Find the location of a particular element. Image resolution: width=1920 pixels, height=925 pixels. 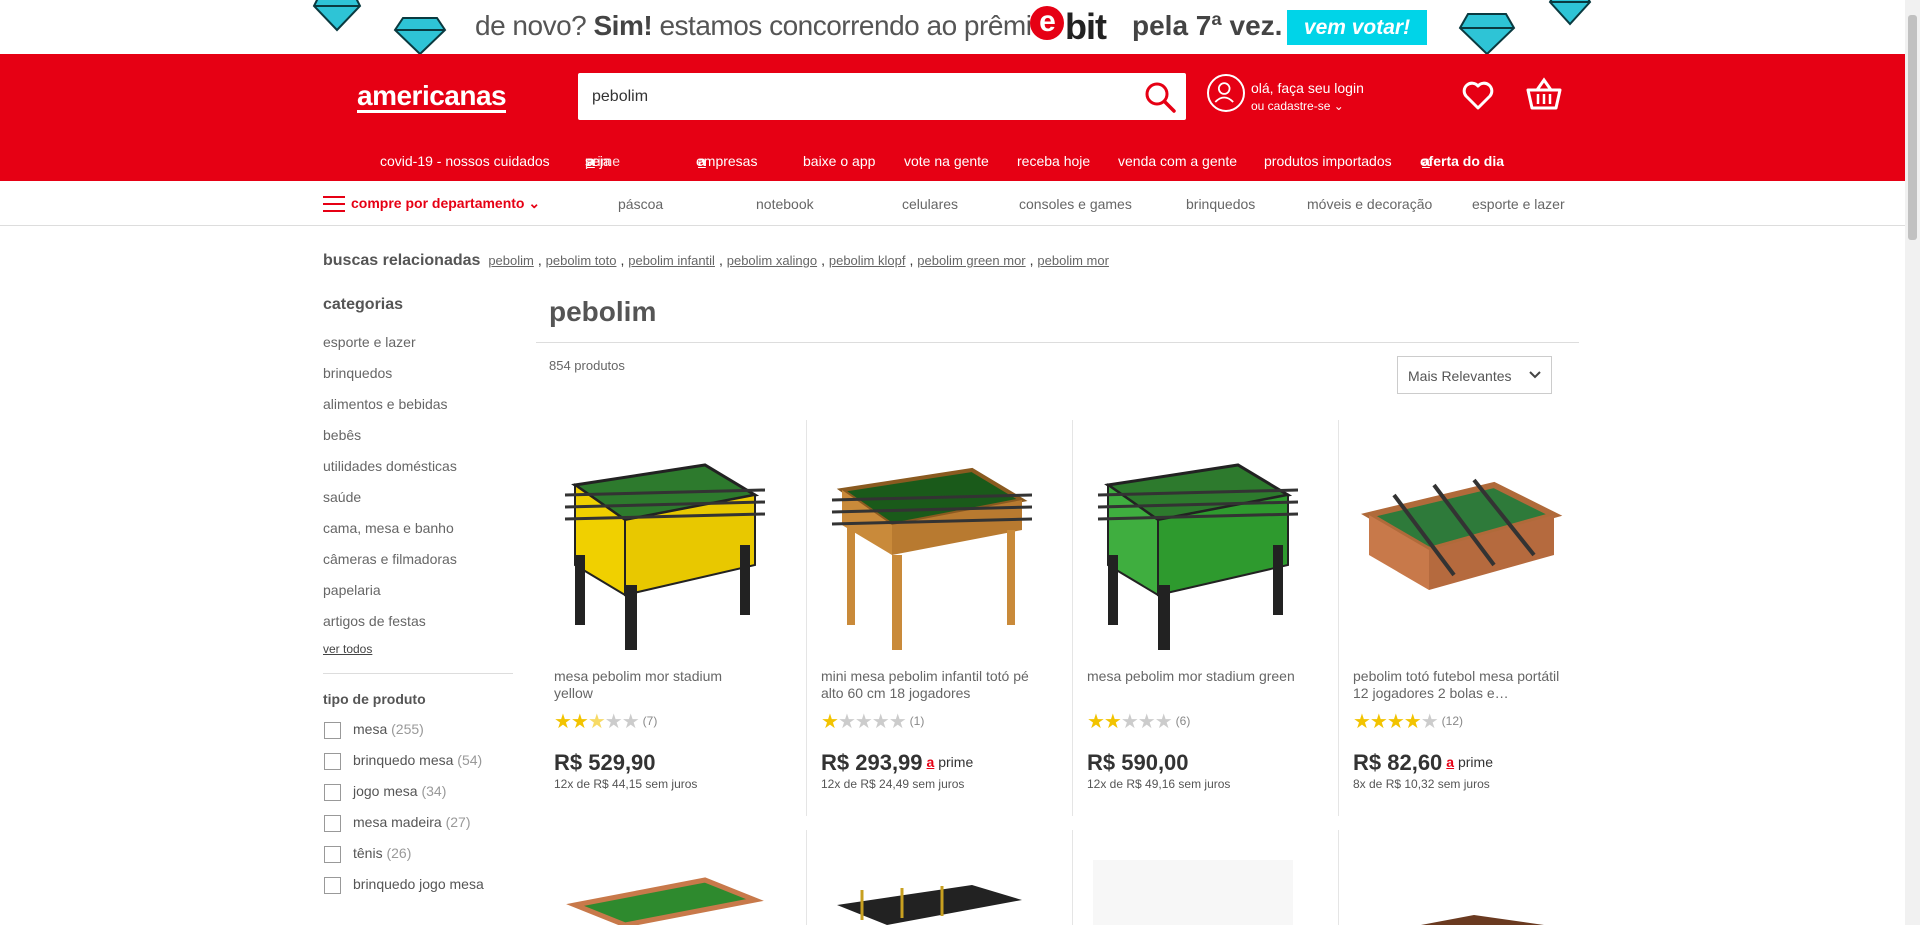

related-link: pebolim infantil is located at coordinates (671, 260).